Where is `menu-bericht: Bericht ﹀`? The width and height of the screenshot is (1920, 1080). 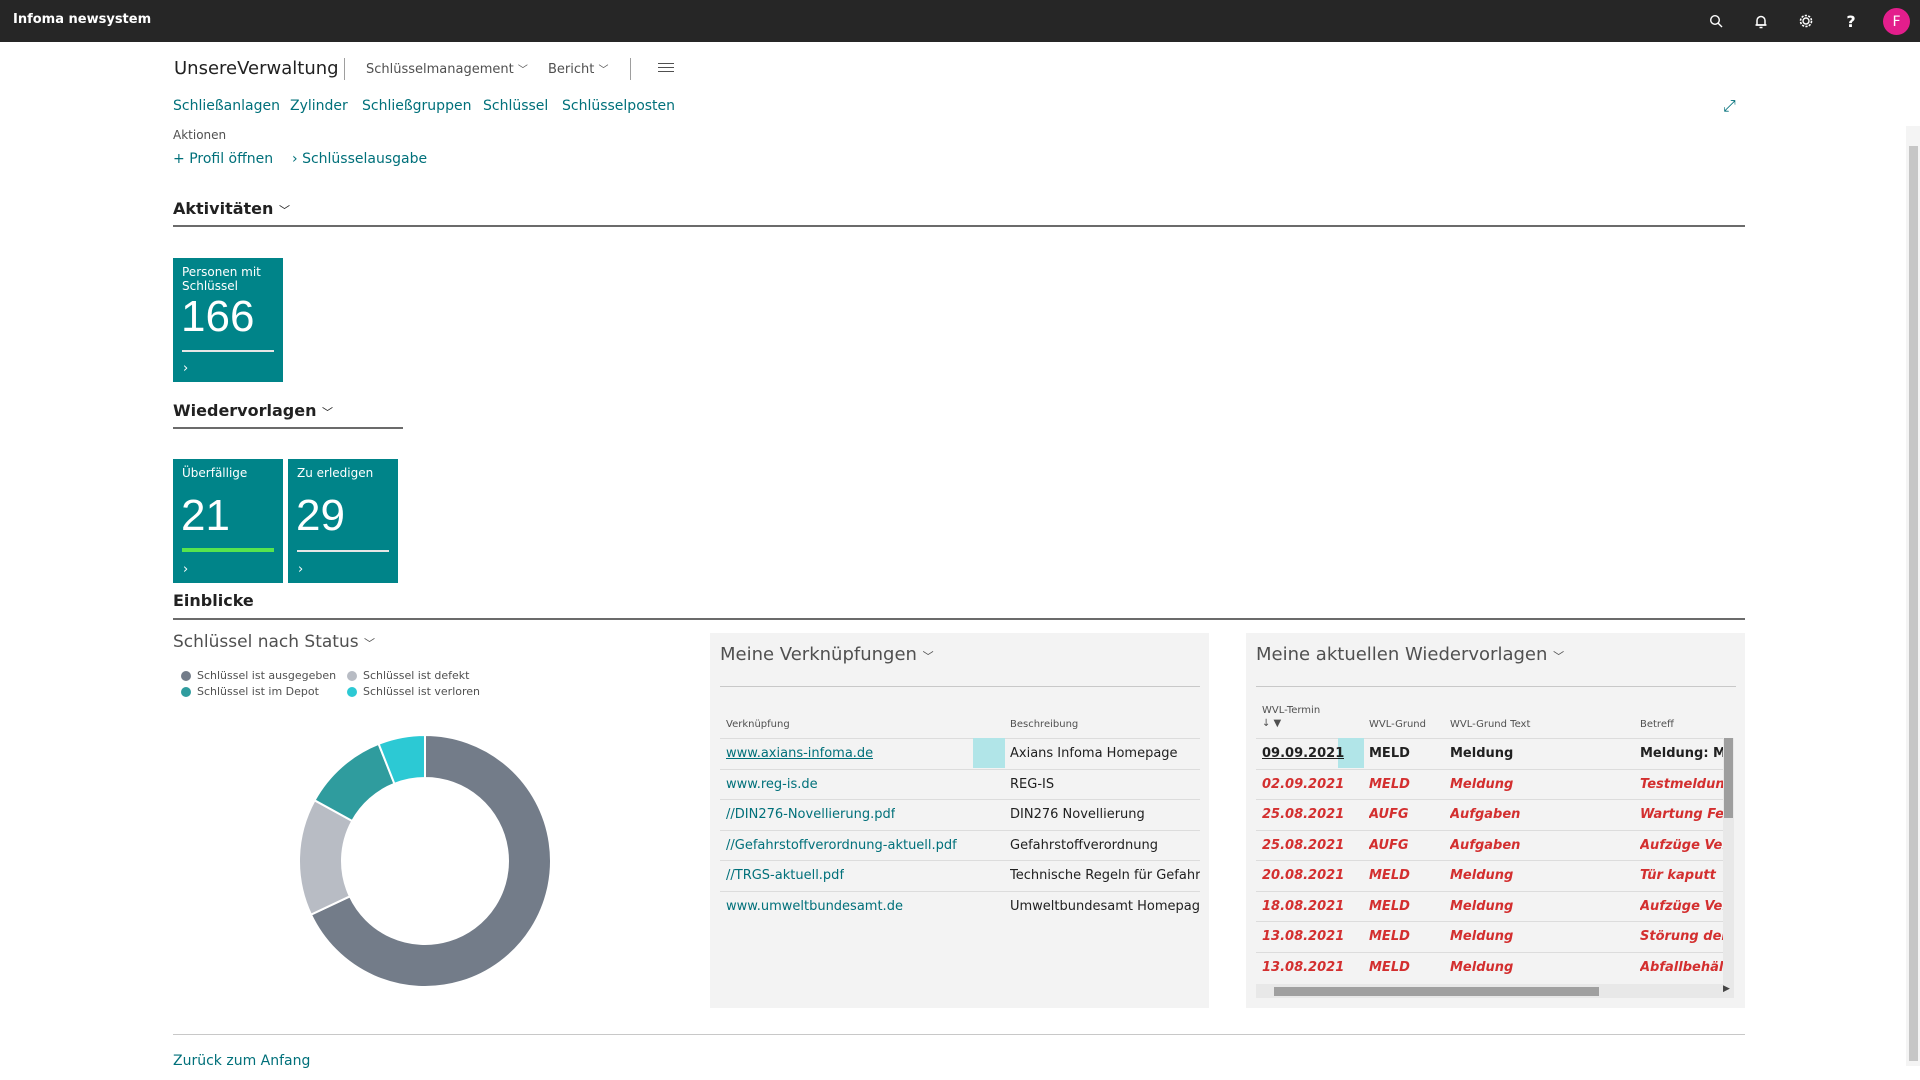 menu-bericht: Bericht ﹀ is located at coordinates (578, 69).